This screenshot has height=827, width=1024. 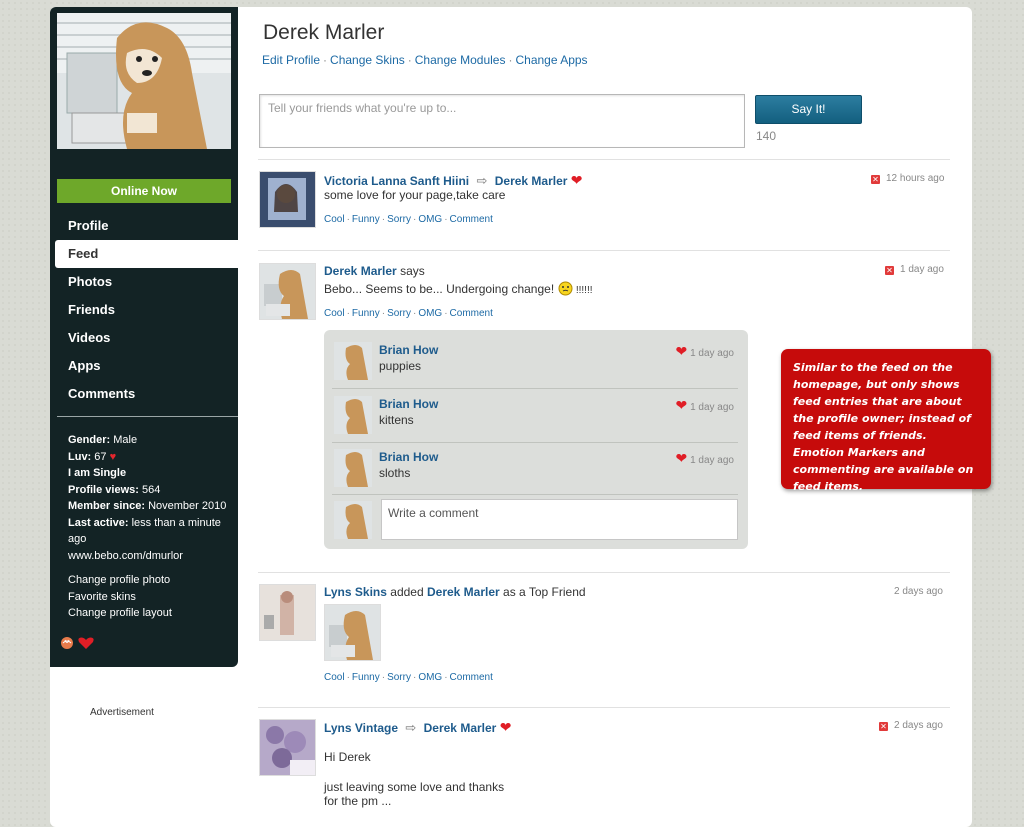 What do you see at coordinates (551, 60) in the screenshot?
I see `change-apps-link: Change Apps` at bounding box center [551, 60].